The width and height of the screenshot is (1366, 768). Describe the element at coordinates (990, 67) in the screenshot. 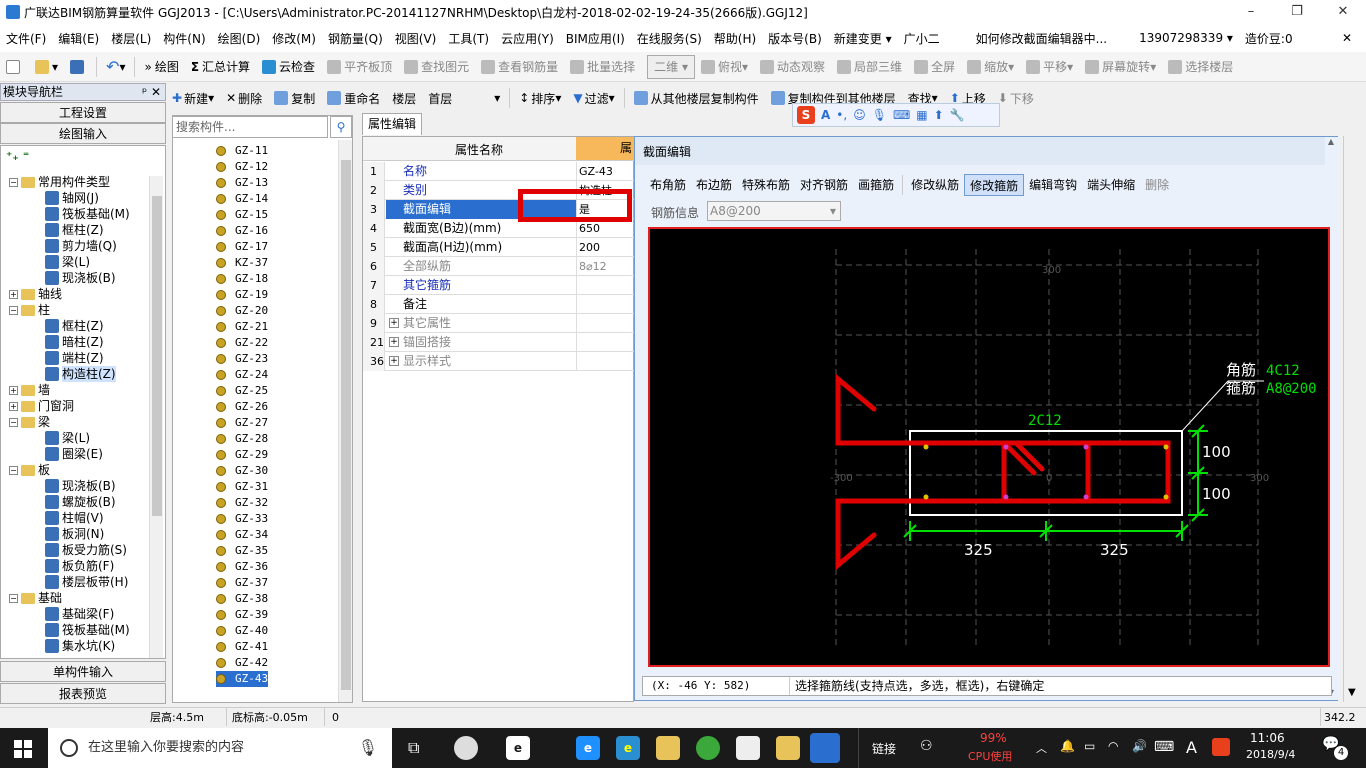

I see `zoom-button: 缩放 ▾` at that location.